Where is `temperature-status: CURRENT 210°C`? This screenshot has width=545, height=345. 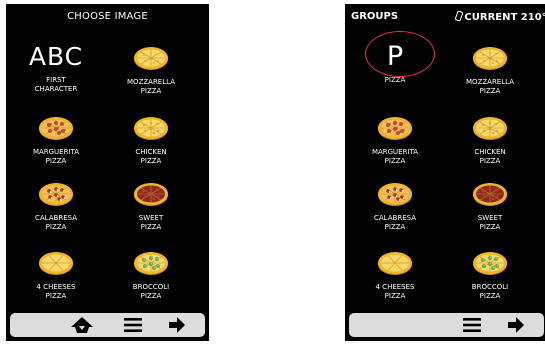 temperature-status: CURRENT 210°C is located at coordinates (499, 16).